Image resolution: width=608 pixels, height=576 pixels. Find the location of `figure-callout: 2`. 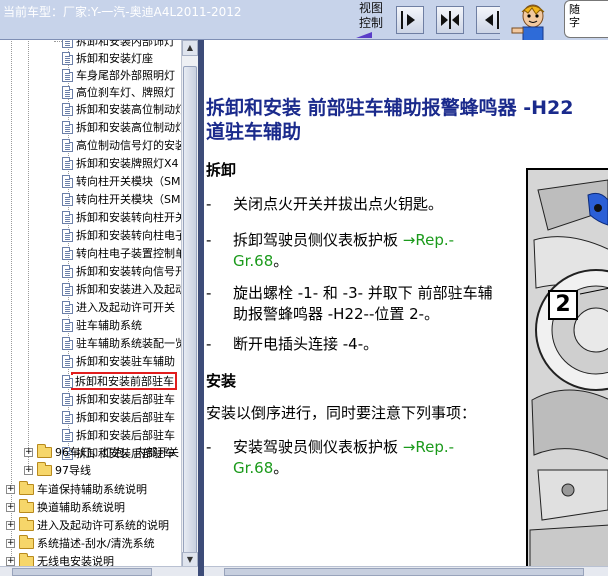

figure-callout: 2 is located at coordinates (563, 305).